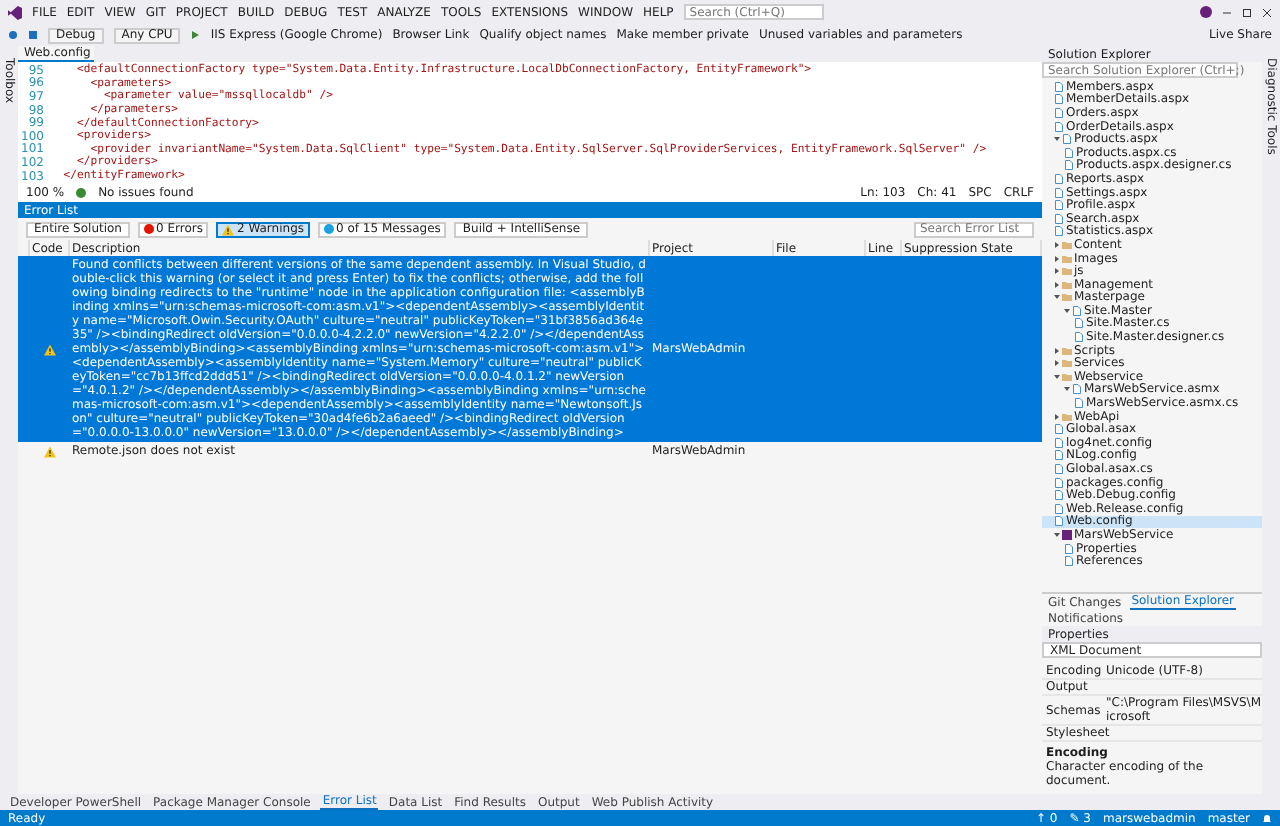 The width and height of the screenshot is (1280, 826). What do you see at coordinates (329, 229) in the screenshot?
I see `info-icon` at bounding box center [329, 229].